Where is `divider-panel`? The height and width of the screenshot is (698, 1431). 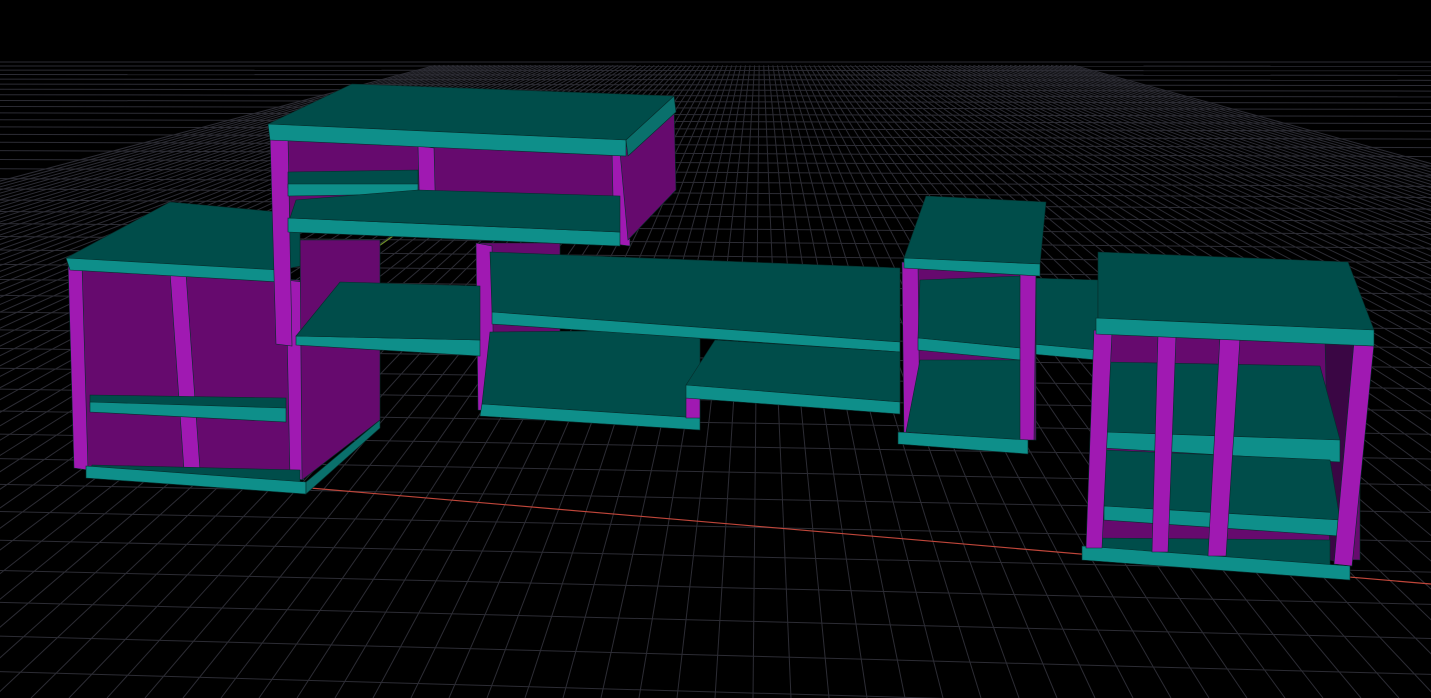
divider-panel is located at coordinates (693, 408).